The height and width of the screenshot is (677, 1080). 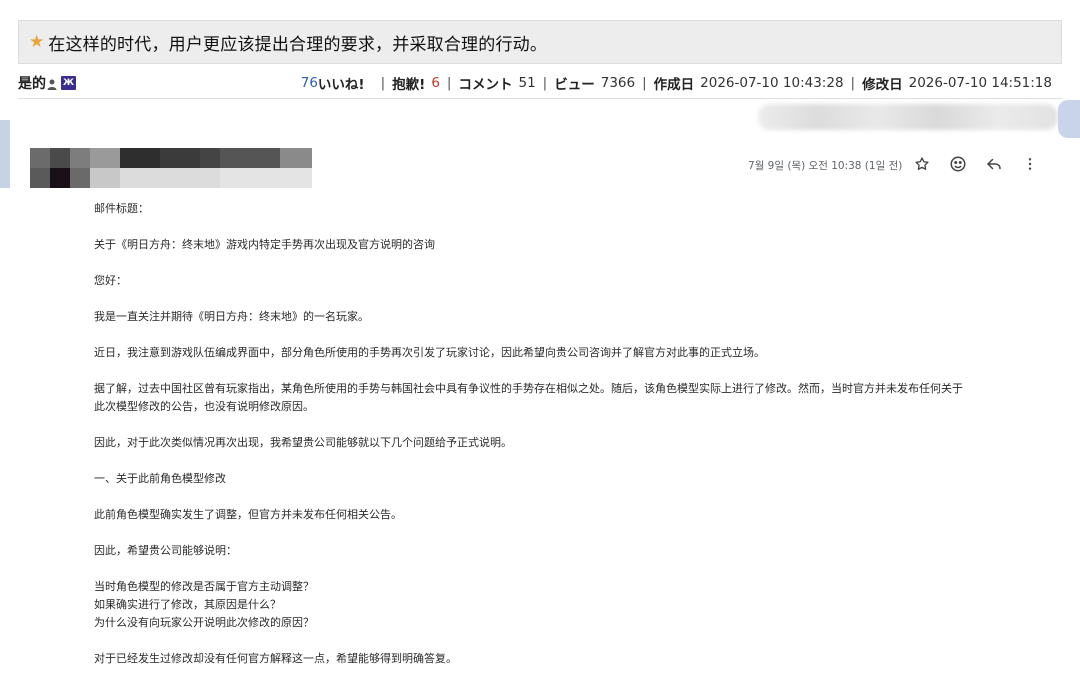 I want to click on email-paragraph: 因此，对于此次类似情况再次出现，我希望贵公司能够就以下几个问题给予正式说明。, so click(x=303, y=442).